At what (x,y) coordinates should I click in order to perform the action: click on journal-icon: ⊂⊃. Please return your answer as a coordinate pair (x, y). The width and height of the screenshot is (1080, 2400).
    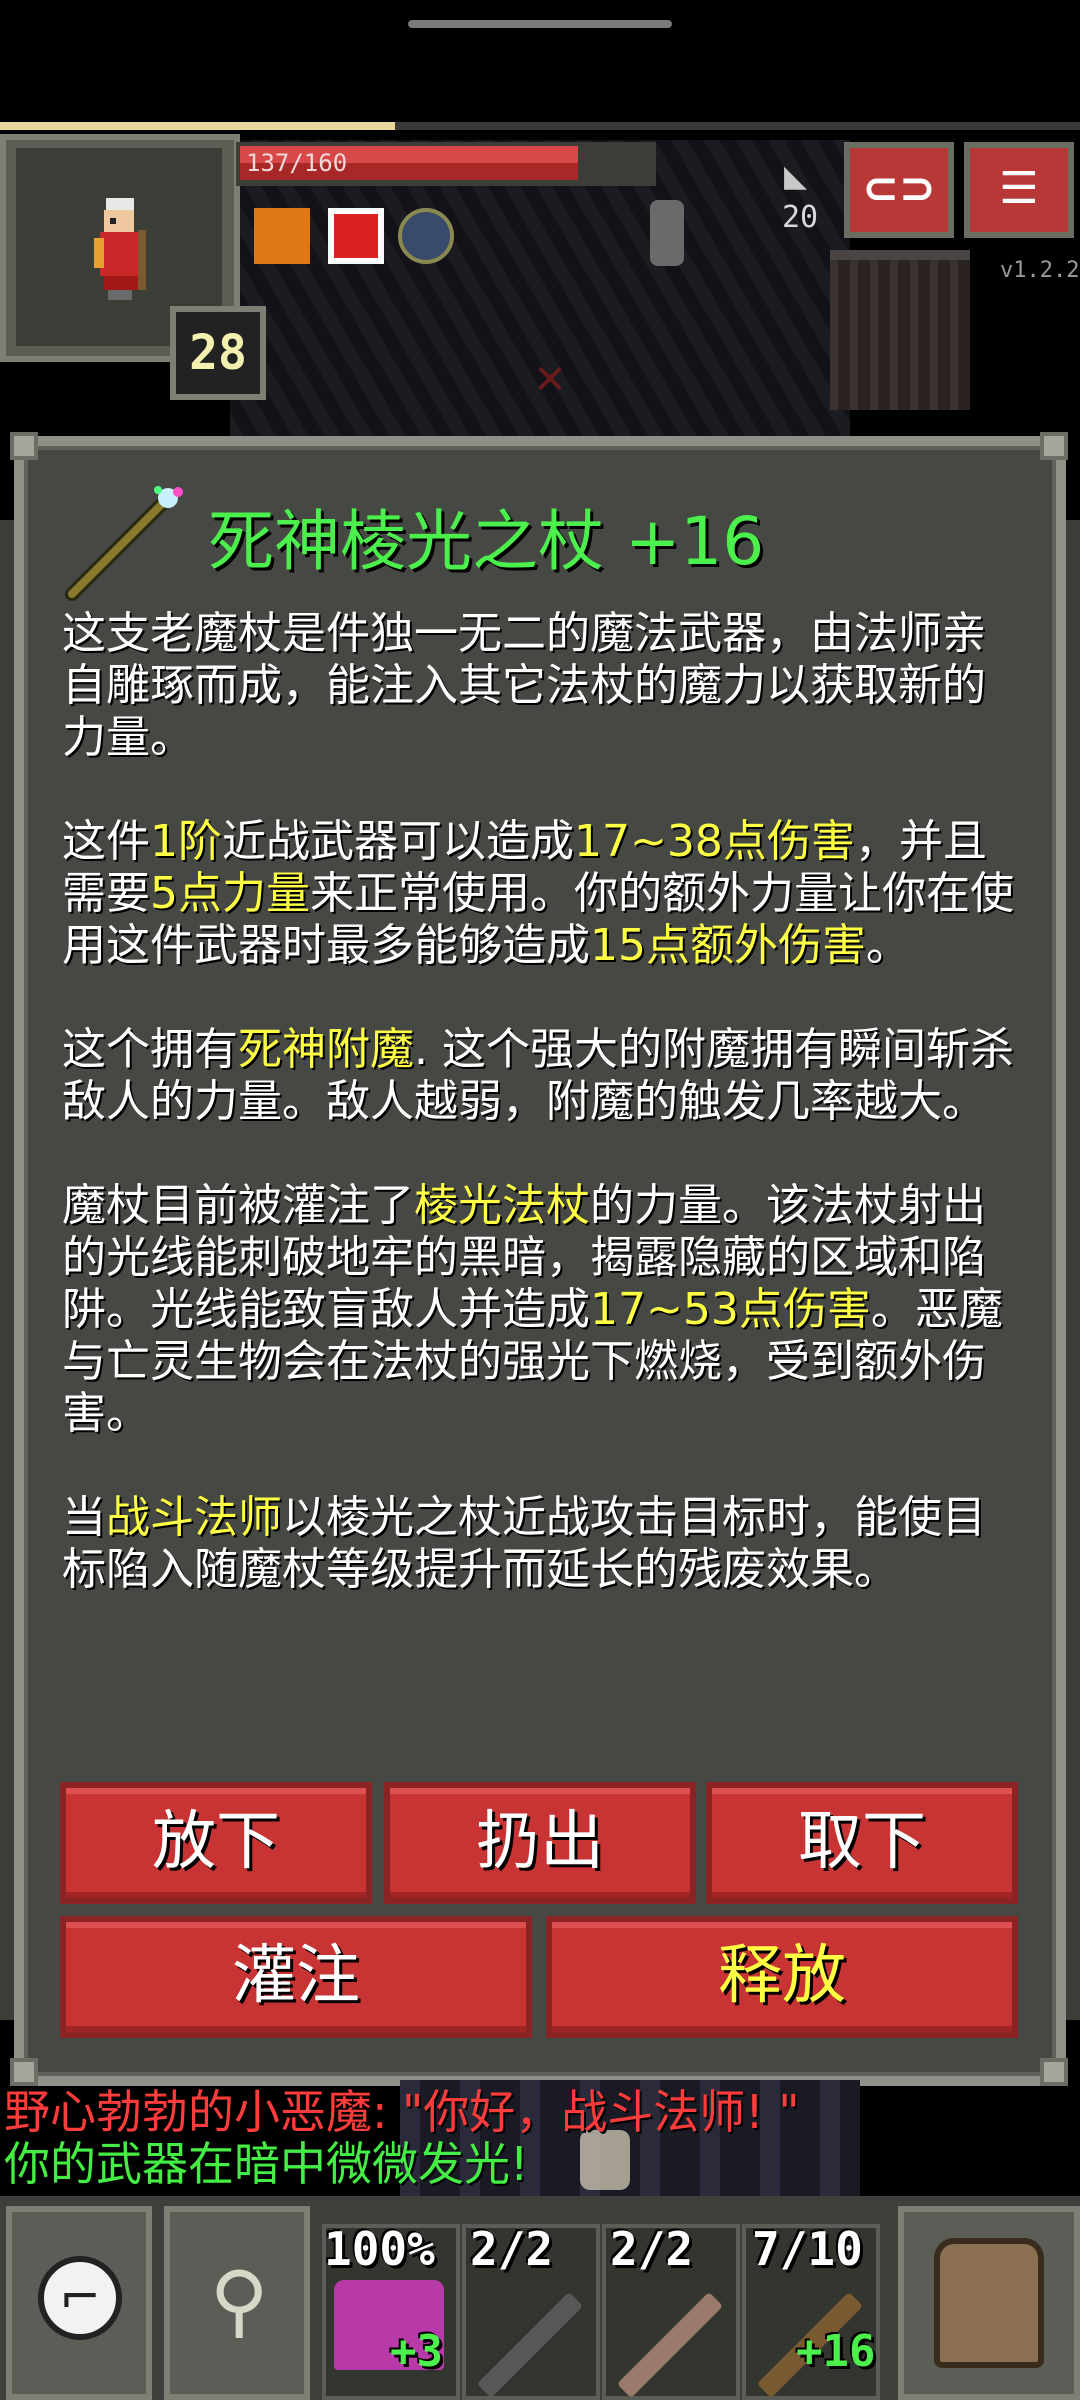
    Looking at the image, I should click on (899, 188).